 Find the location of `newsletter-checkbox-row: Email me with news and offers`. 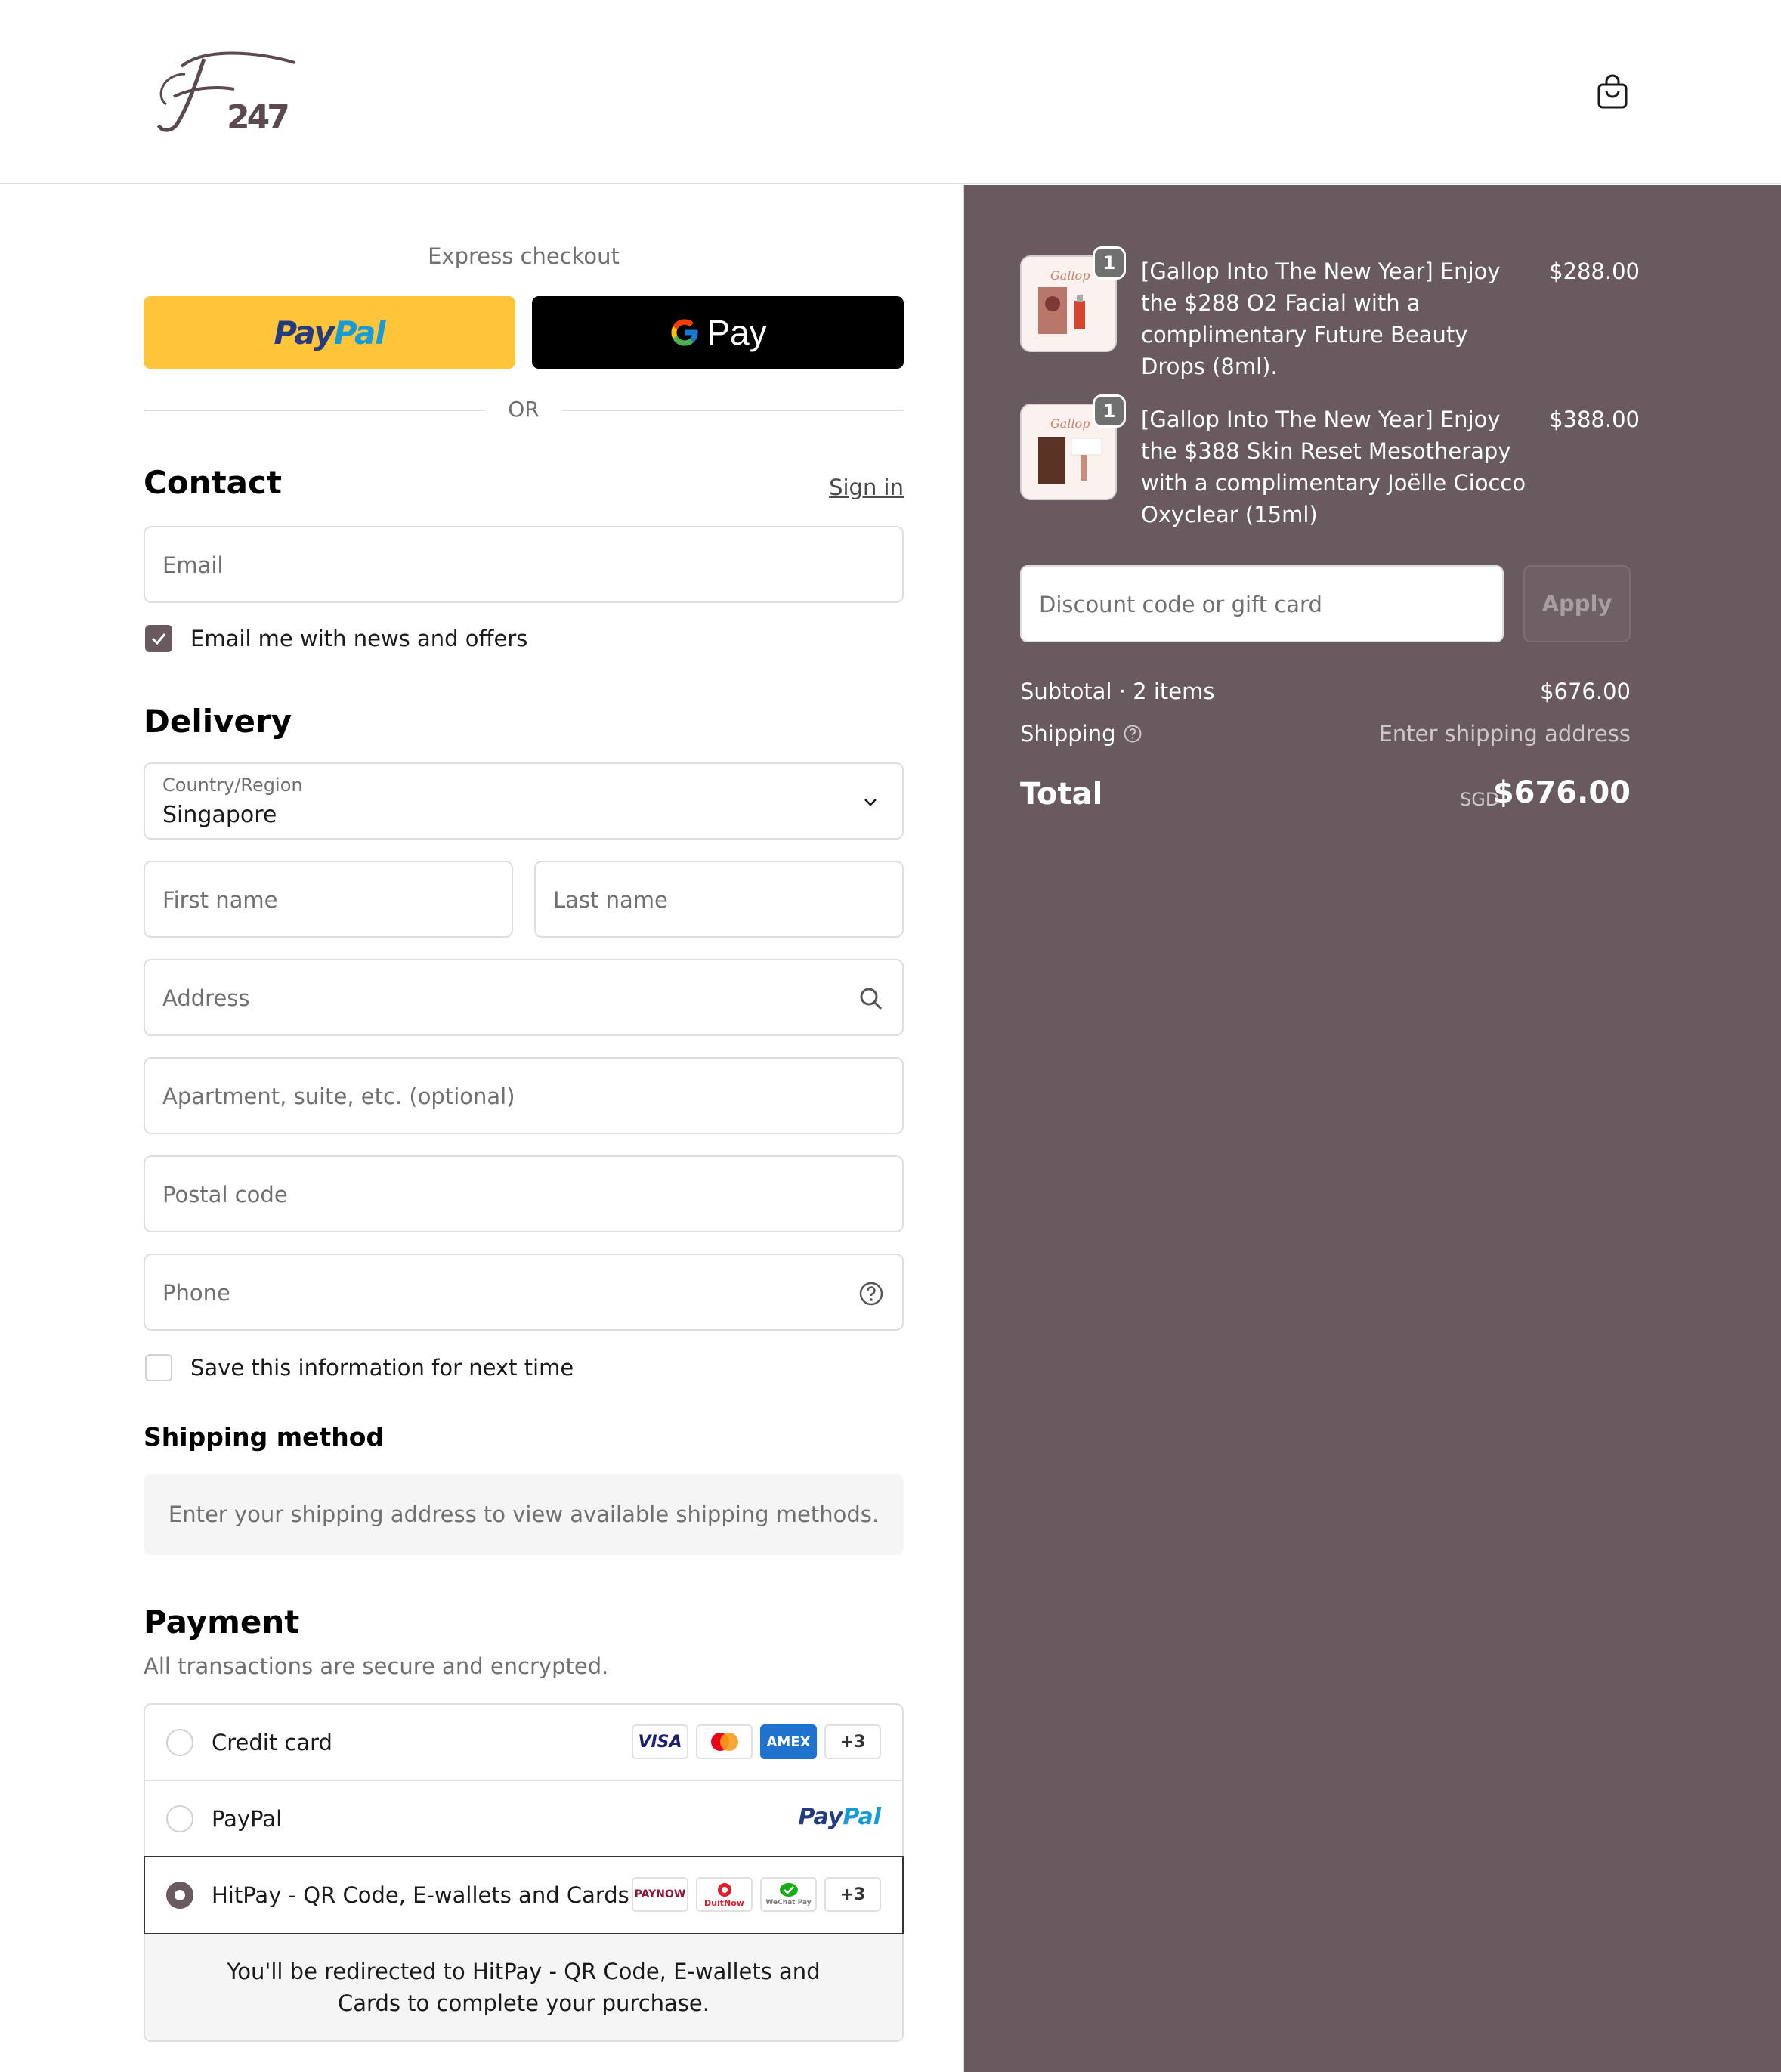

newsletter-checkbox-row: Email me with news and offers is located at coordinates (336, 638).